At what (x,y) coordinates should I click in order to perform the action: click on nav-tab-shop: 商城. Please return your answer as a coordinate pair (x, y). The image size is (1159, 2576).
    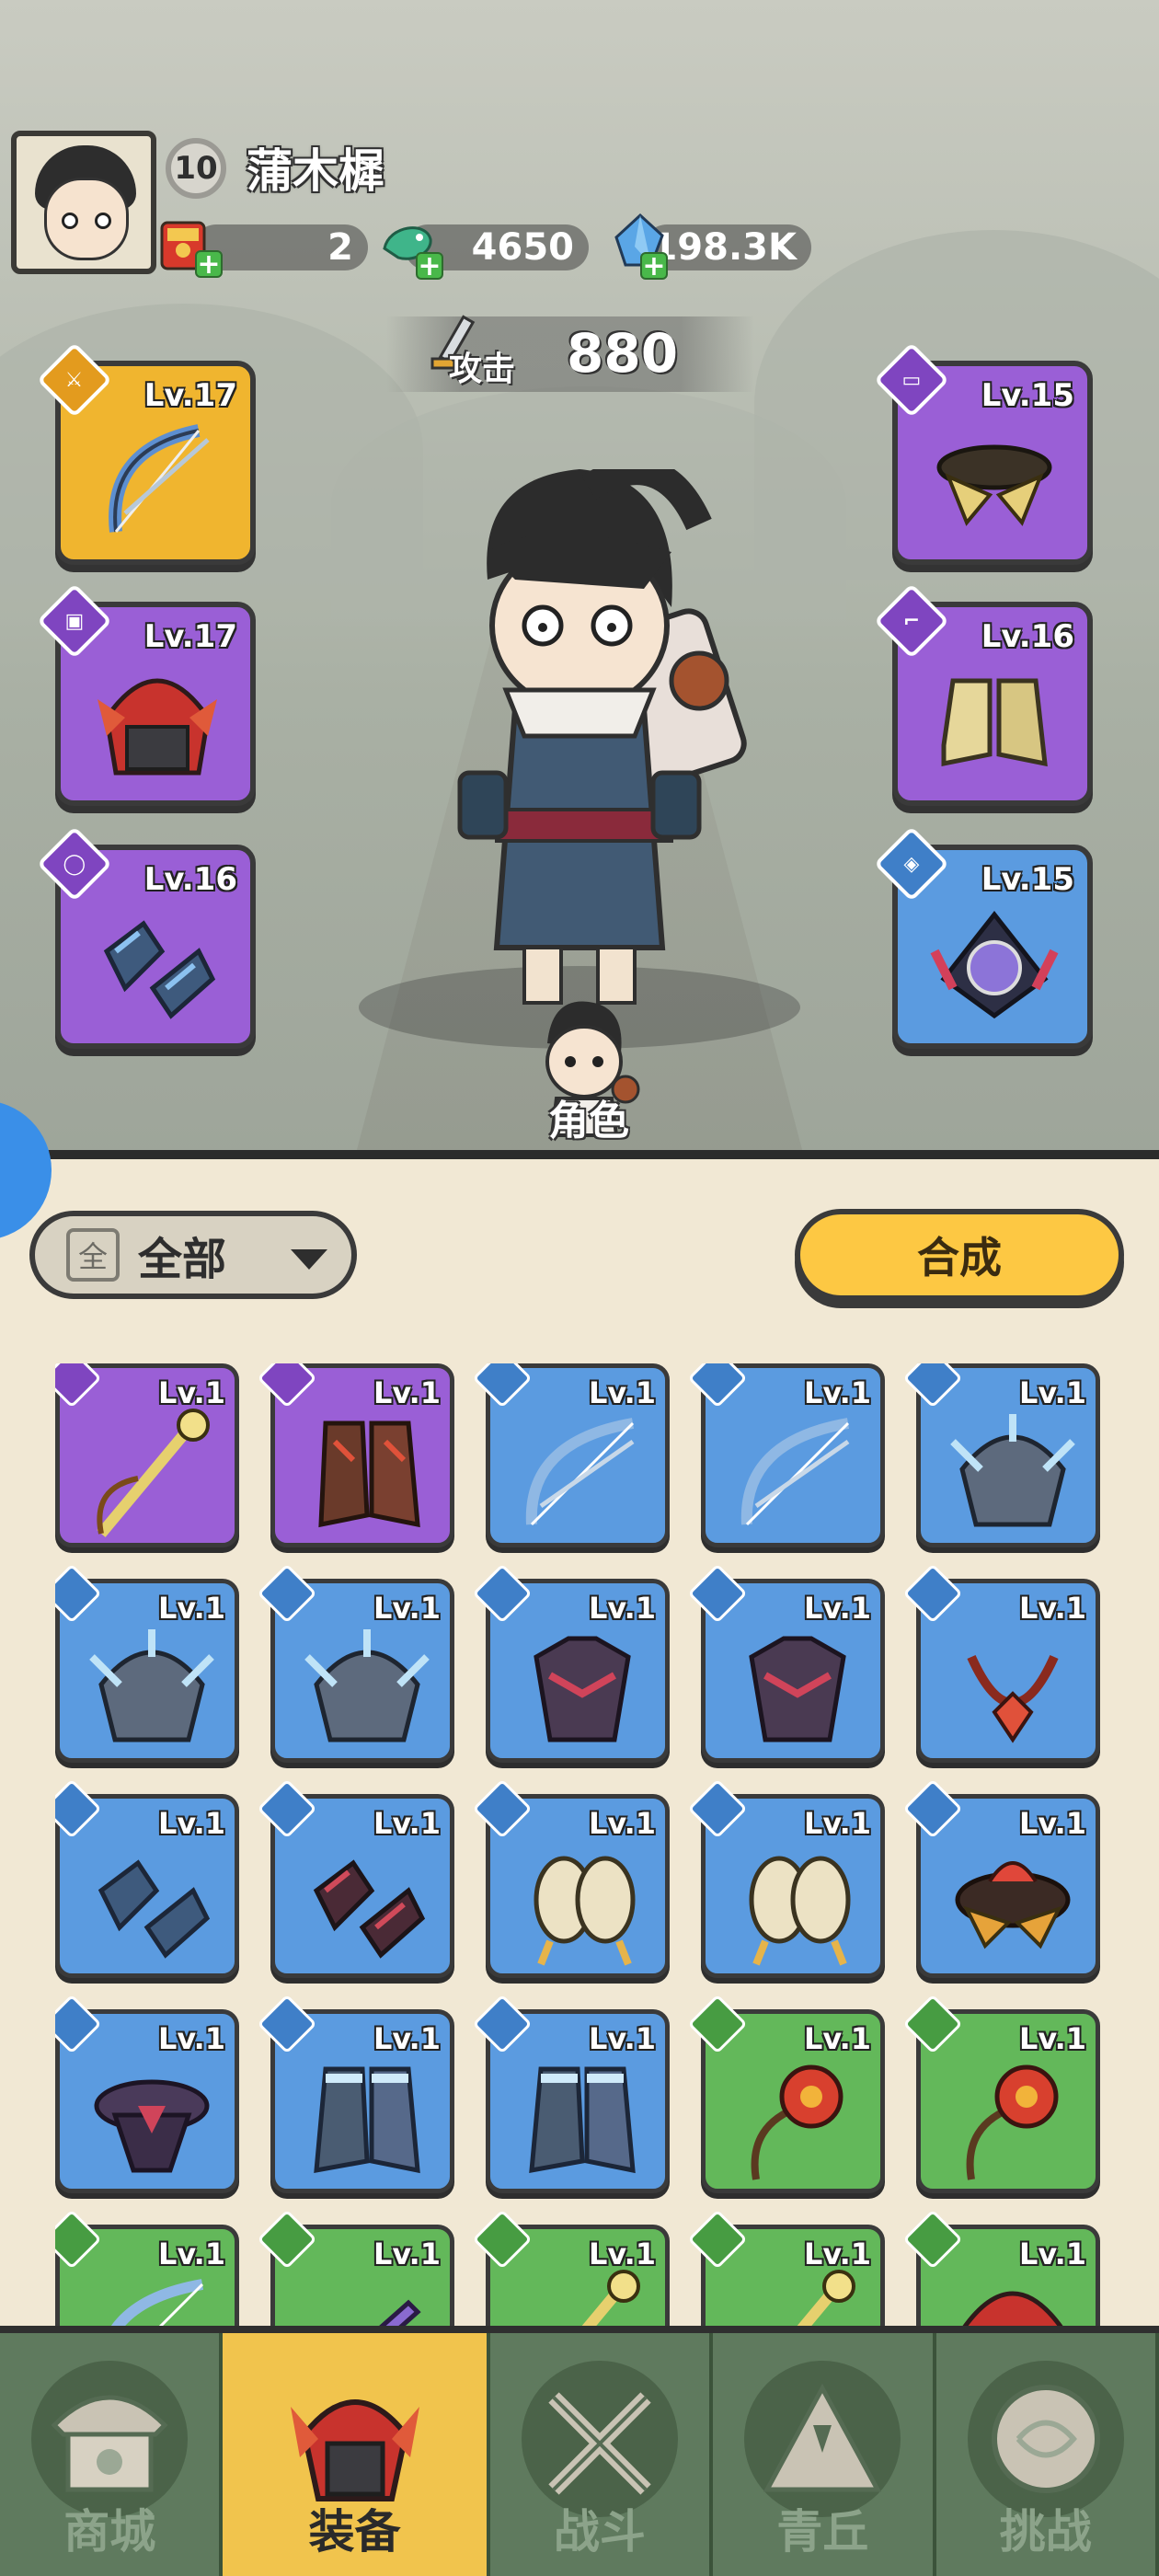
    Looking at the image, I should click on (112, 2454).